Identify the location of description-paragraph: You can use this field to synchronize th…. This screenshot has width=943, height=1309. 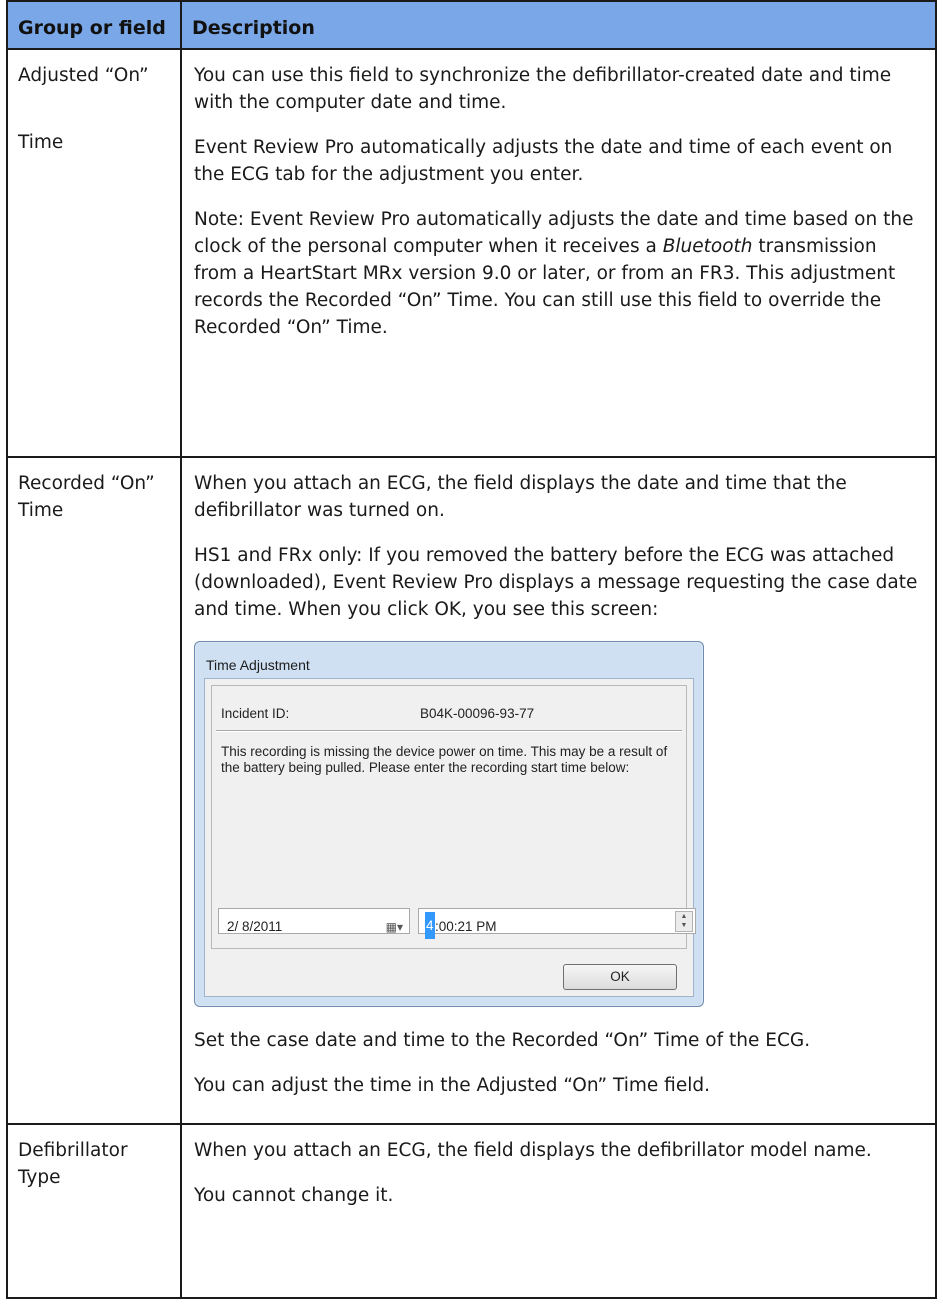
(543, 89).